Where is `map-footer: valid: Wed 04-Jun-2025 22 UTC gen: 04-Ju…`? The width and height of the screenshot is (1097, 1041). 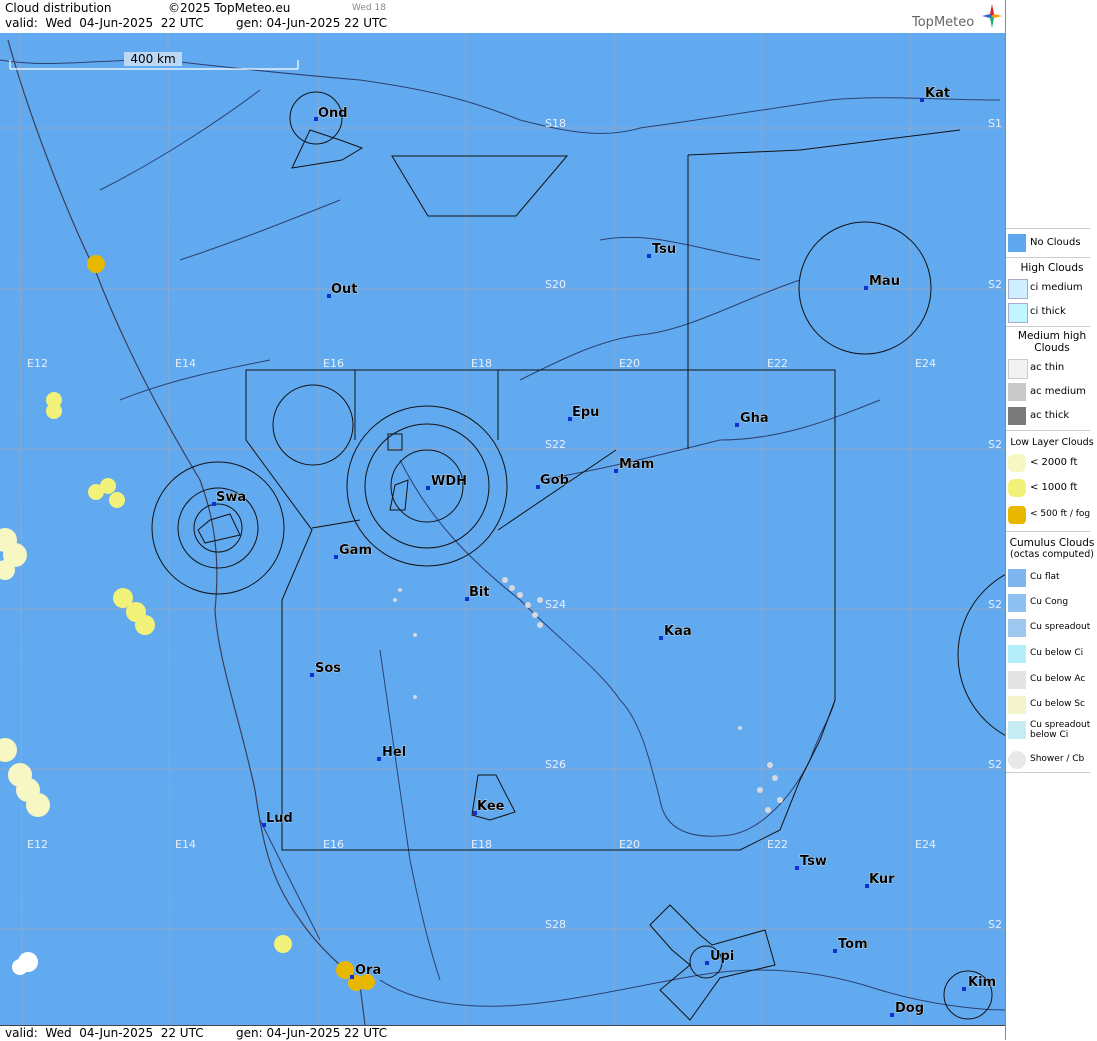 map-footer: valid: Wed 04-Jun-2025 22 UTC gen: 04-Ju… is located at coordinates (502, 1033).